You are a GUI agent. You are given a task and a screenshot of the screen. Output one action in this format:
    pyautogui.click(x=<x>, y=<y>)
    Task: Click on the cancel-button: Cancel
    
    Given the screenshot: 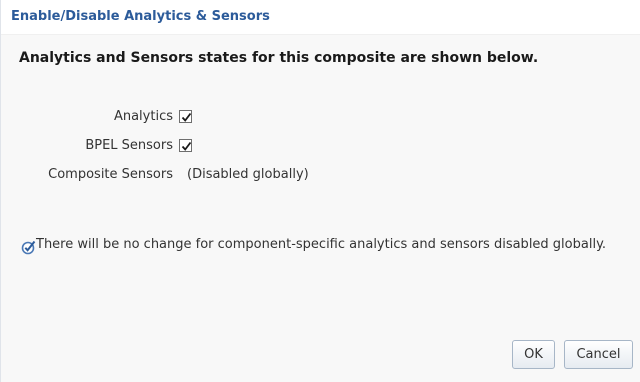 What is the action you would take?
    pyautogui.click(x=598, y=354)
    